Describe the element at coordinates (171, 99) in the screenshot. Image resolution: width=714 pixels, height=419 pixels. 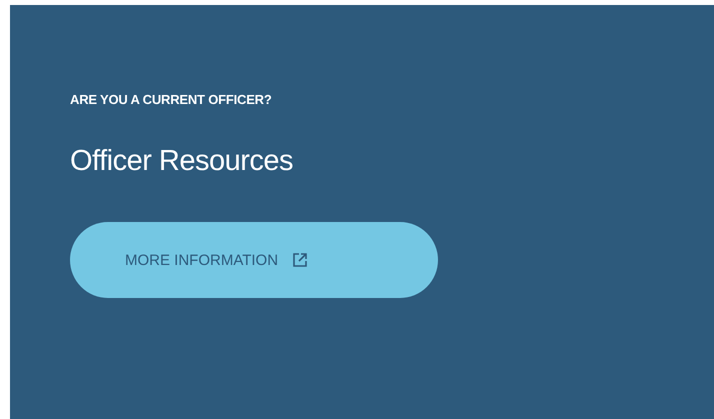
I see `eyebrow-text: ARE YOU A CURRENT OFFICER?` at that location.